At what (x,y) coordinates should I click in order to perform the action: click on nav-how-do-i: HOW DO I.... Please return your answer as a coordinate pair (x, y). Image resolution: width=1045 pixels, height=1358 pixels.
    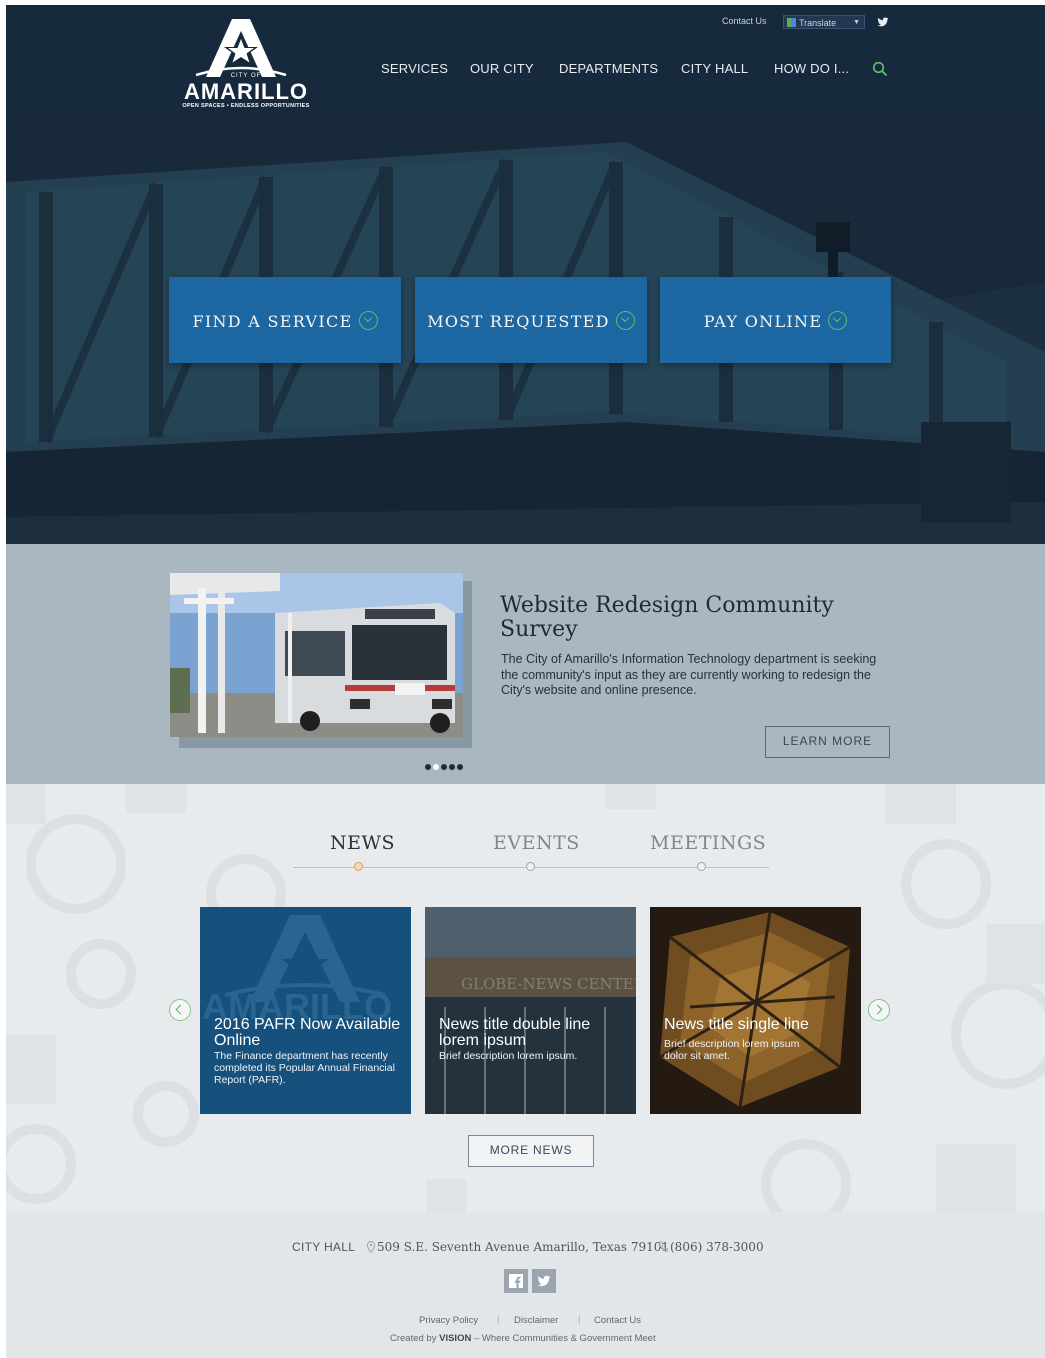
    Looking at the image, I should click on (811, 68).